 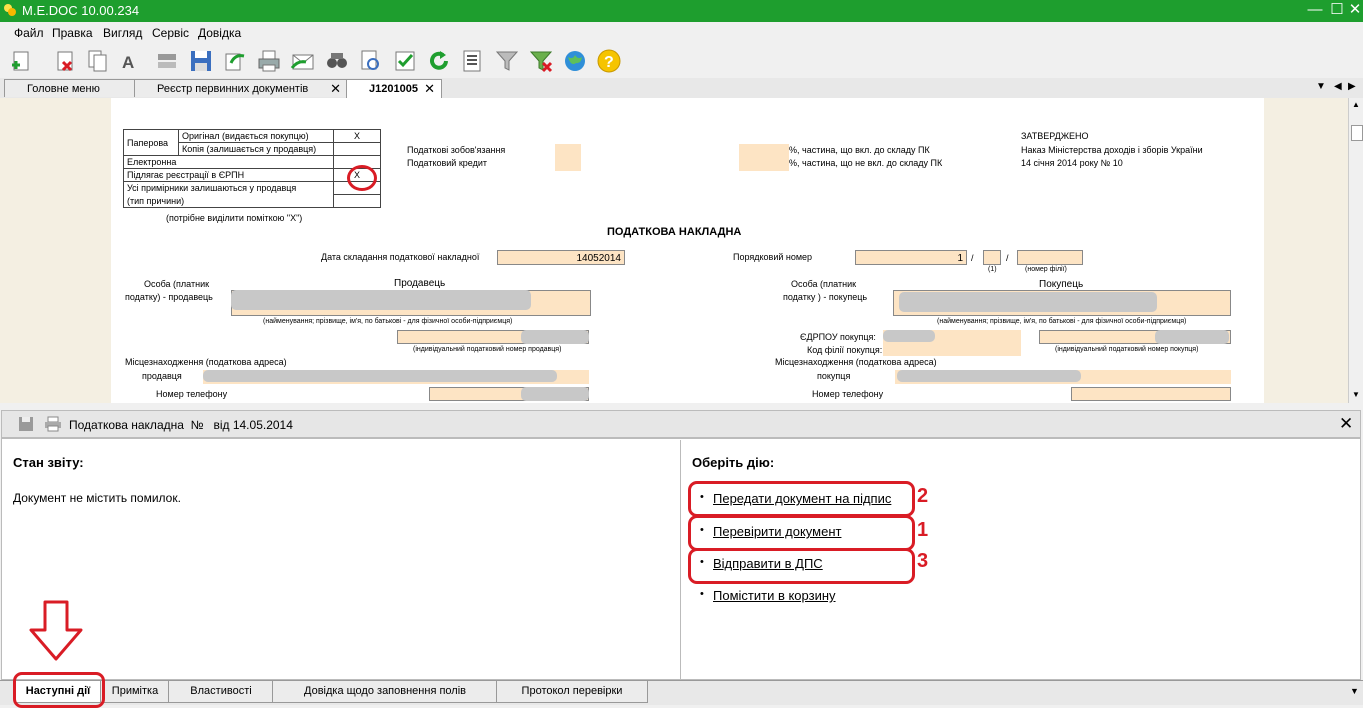 What do you see at coordinates (228, 201) in the screenshot?
I see `reason-type-label: (тип причини)` at bounding box center [228, 201].